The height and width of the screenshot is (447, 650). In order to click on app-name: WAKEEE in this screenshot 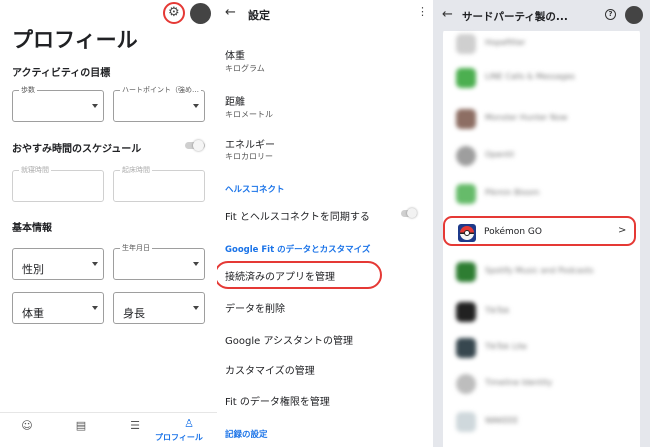, I will do `click(502, 420)`.